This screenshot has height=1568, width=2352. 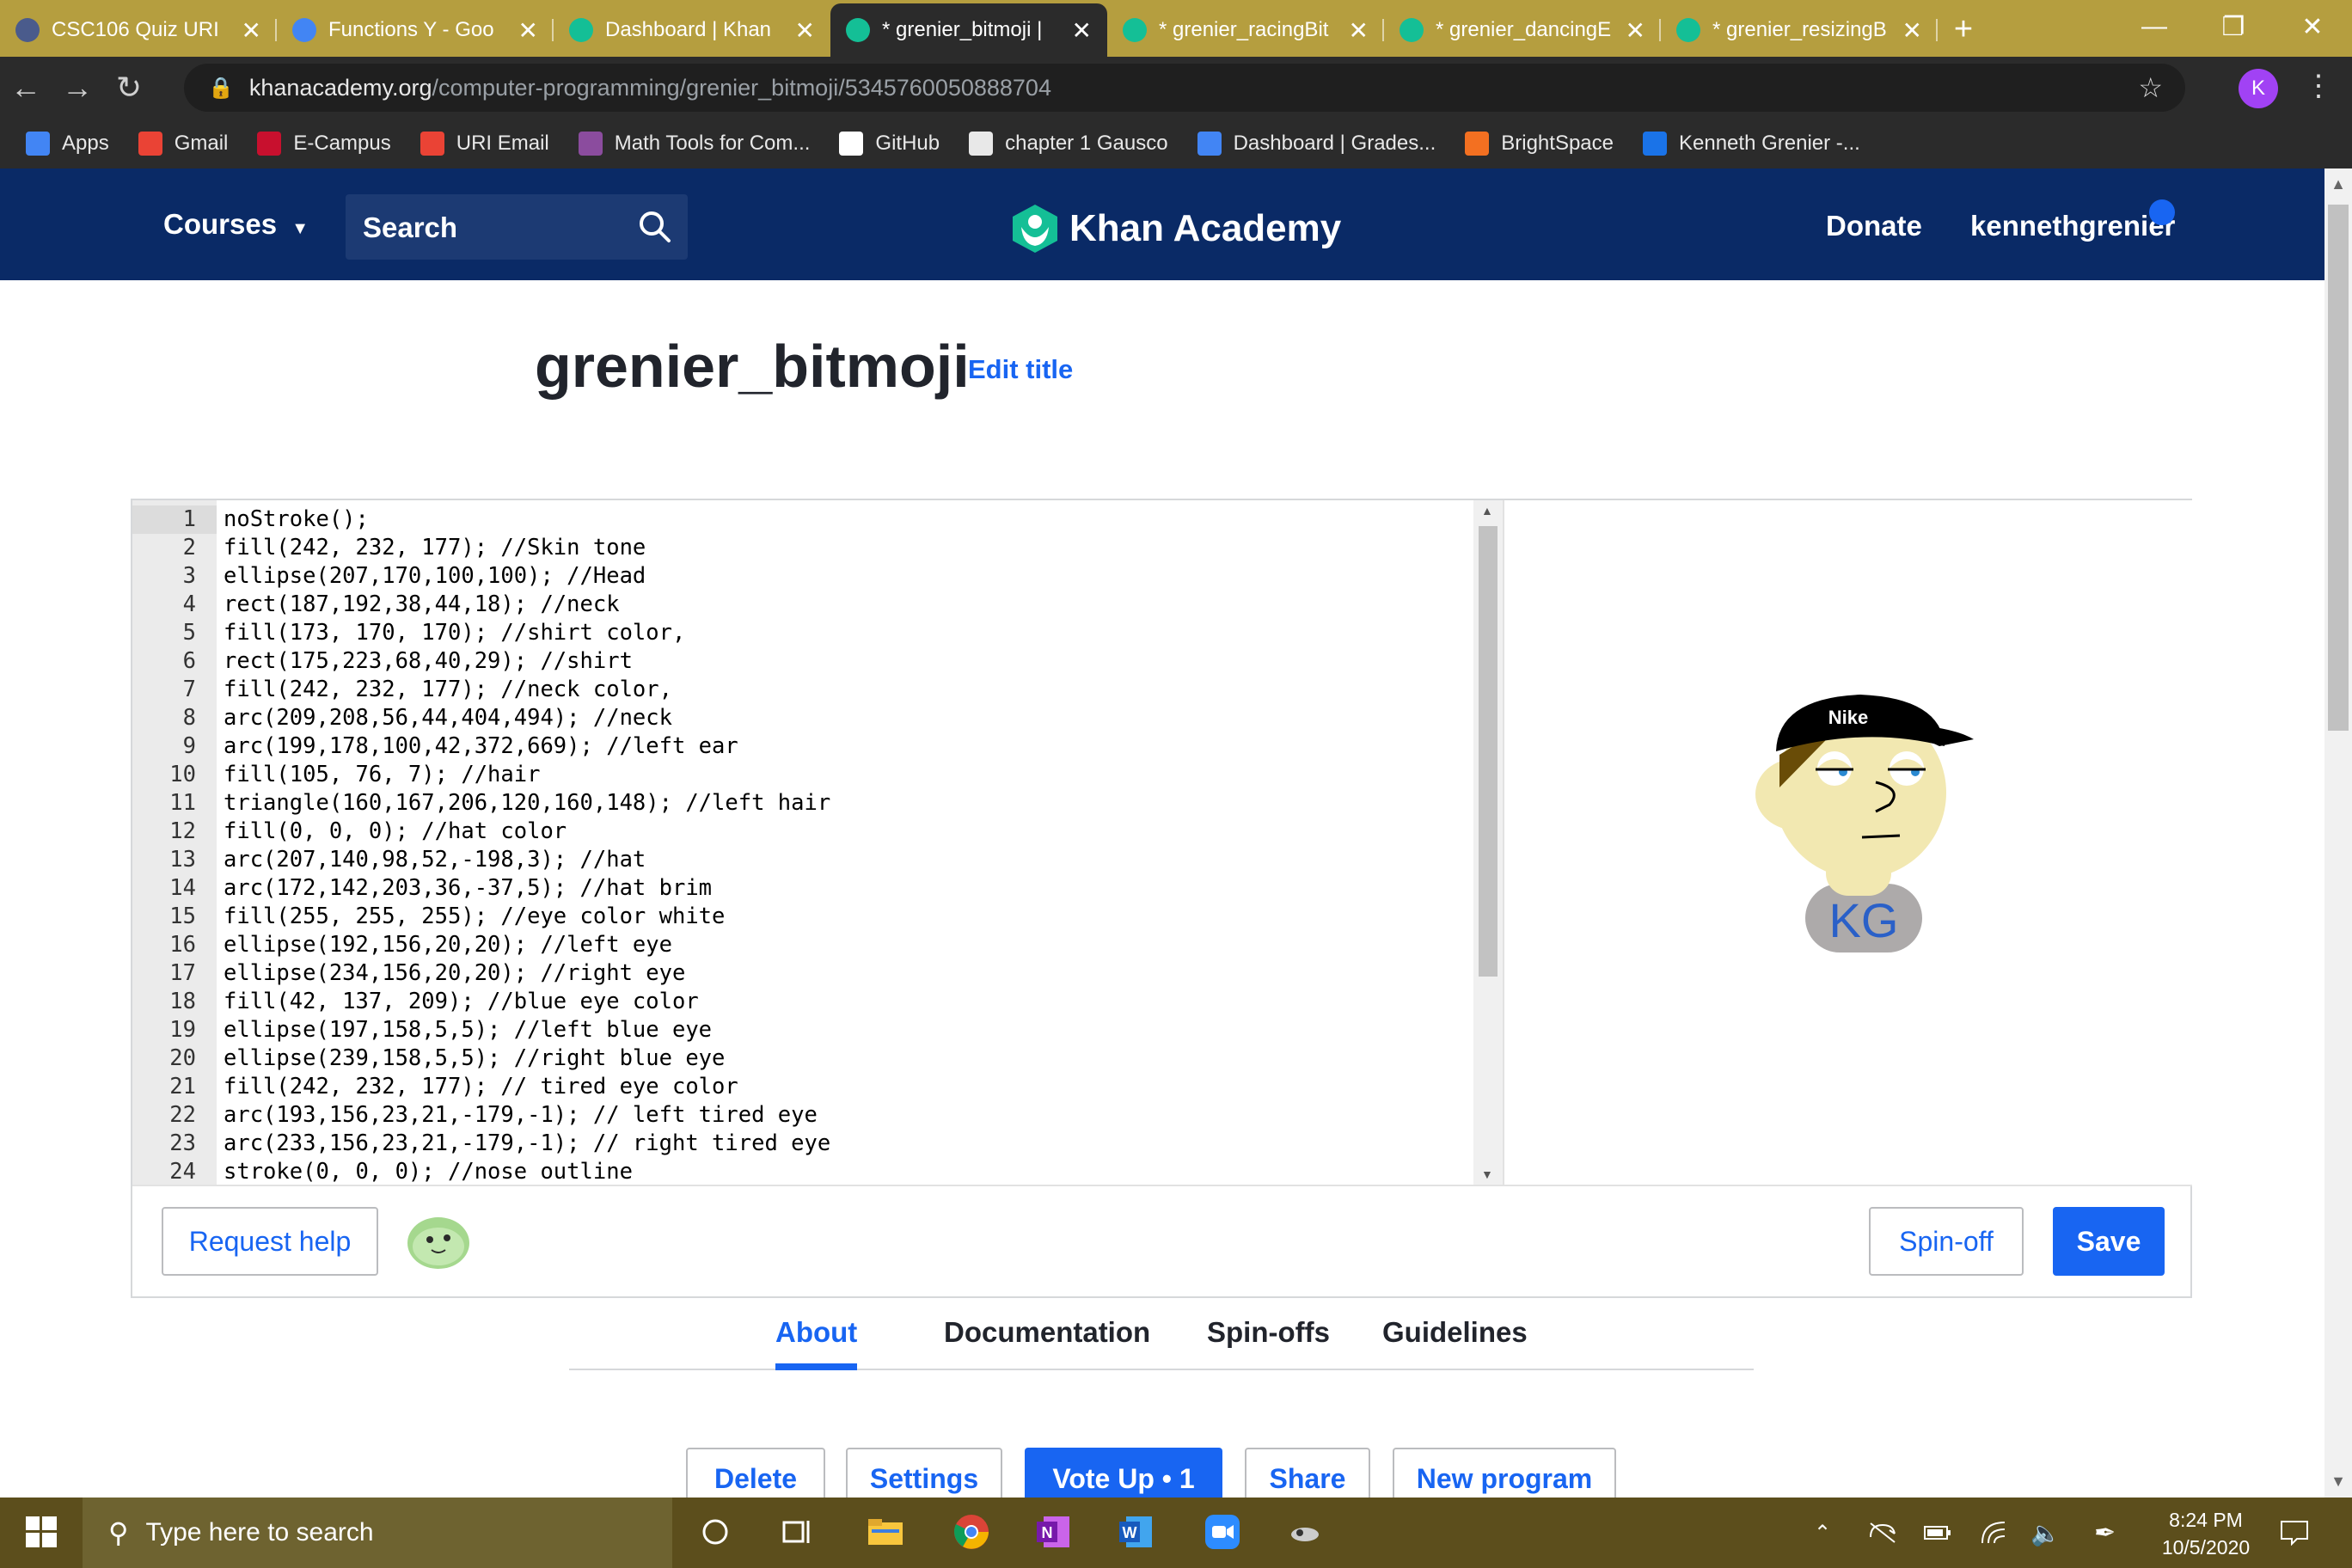 I want to click on spinoff-button: Spin-off, so click(x=1946, y=1241).